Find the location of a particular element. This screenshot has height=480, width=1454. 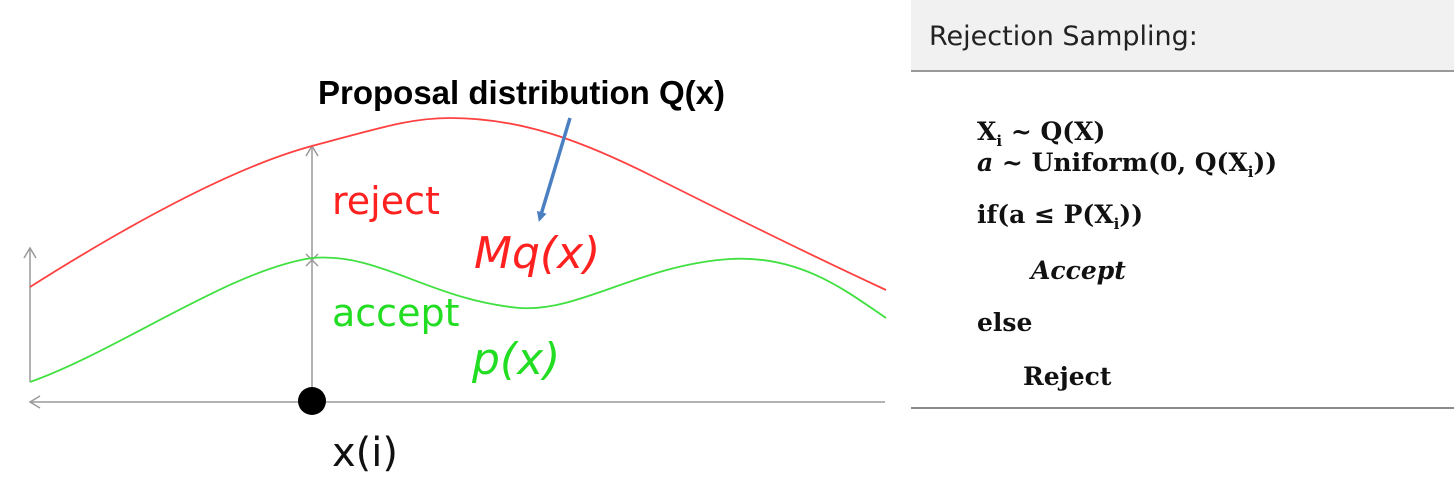

algo-line-sample: Xi ~ Q(X) is located at coordinates (1041, 133).